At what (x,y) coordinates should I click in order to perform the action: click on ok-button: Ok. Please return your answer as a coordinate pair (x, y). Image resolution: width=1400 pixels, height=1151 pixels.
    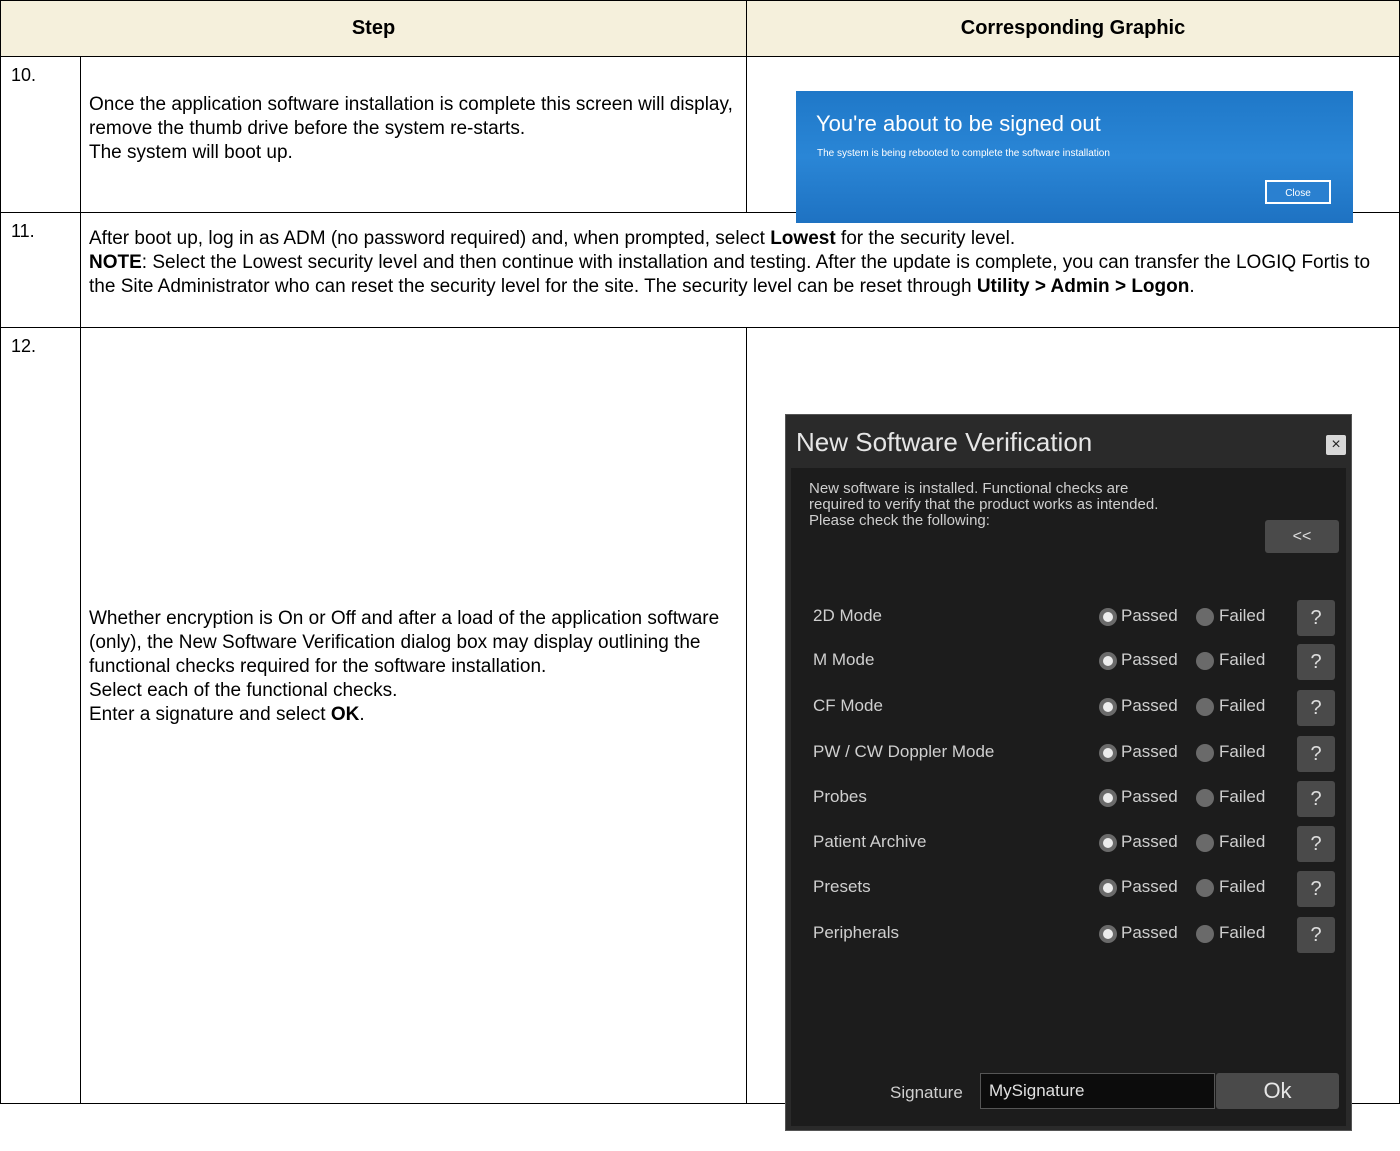
    Looking at the image, I should click on (1277, 1091).